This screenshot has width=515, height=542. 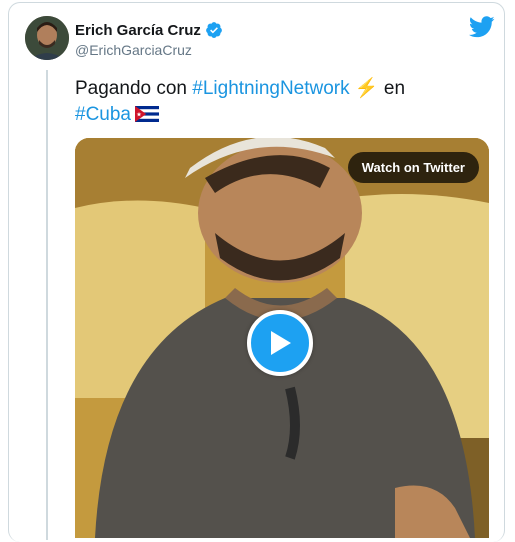 What do you see at coordinates (47, 38) in the screenshot?
I see `avatar` at bounding box center [47, 38].